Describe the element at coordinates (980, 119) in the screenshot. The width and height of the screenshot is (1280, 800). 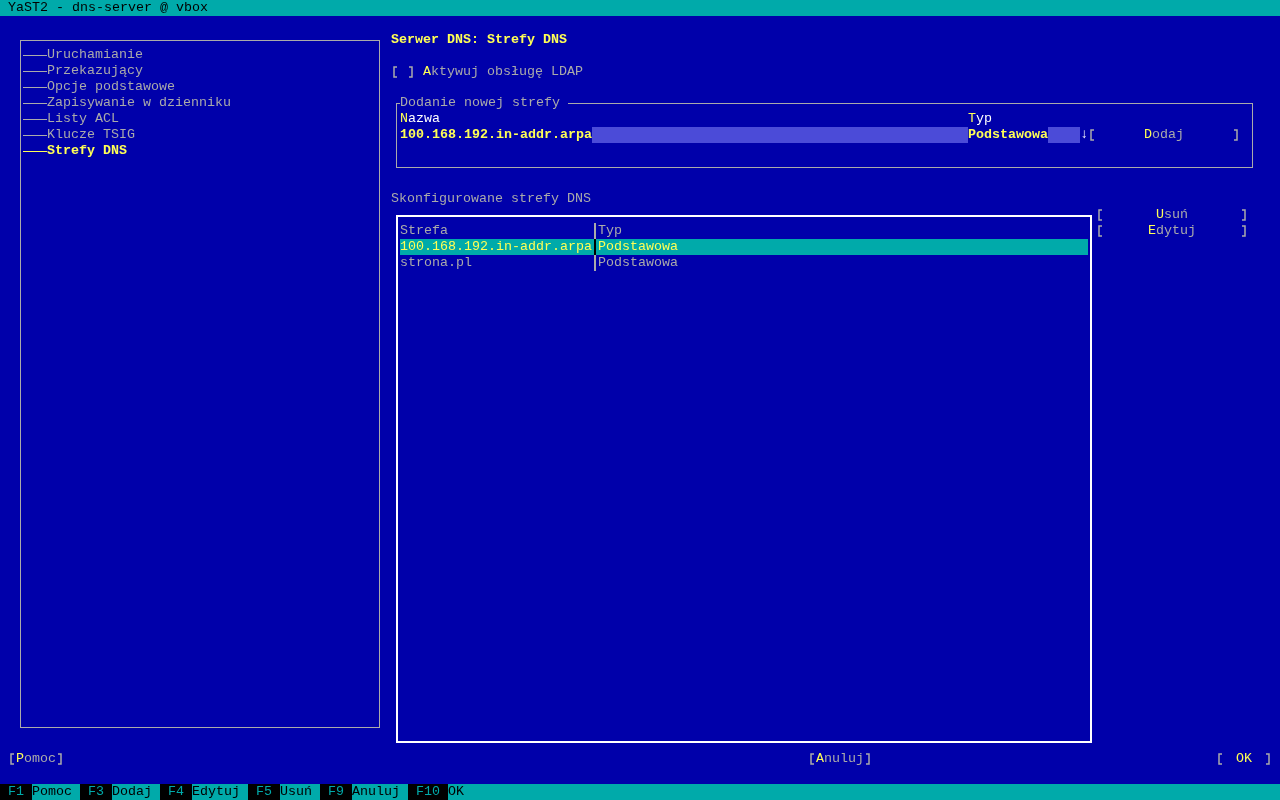
I see `field-label: Typ` at that location.